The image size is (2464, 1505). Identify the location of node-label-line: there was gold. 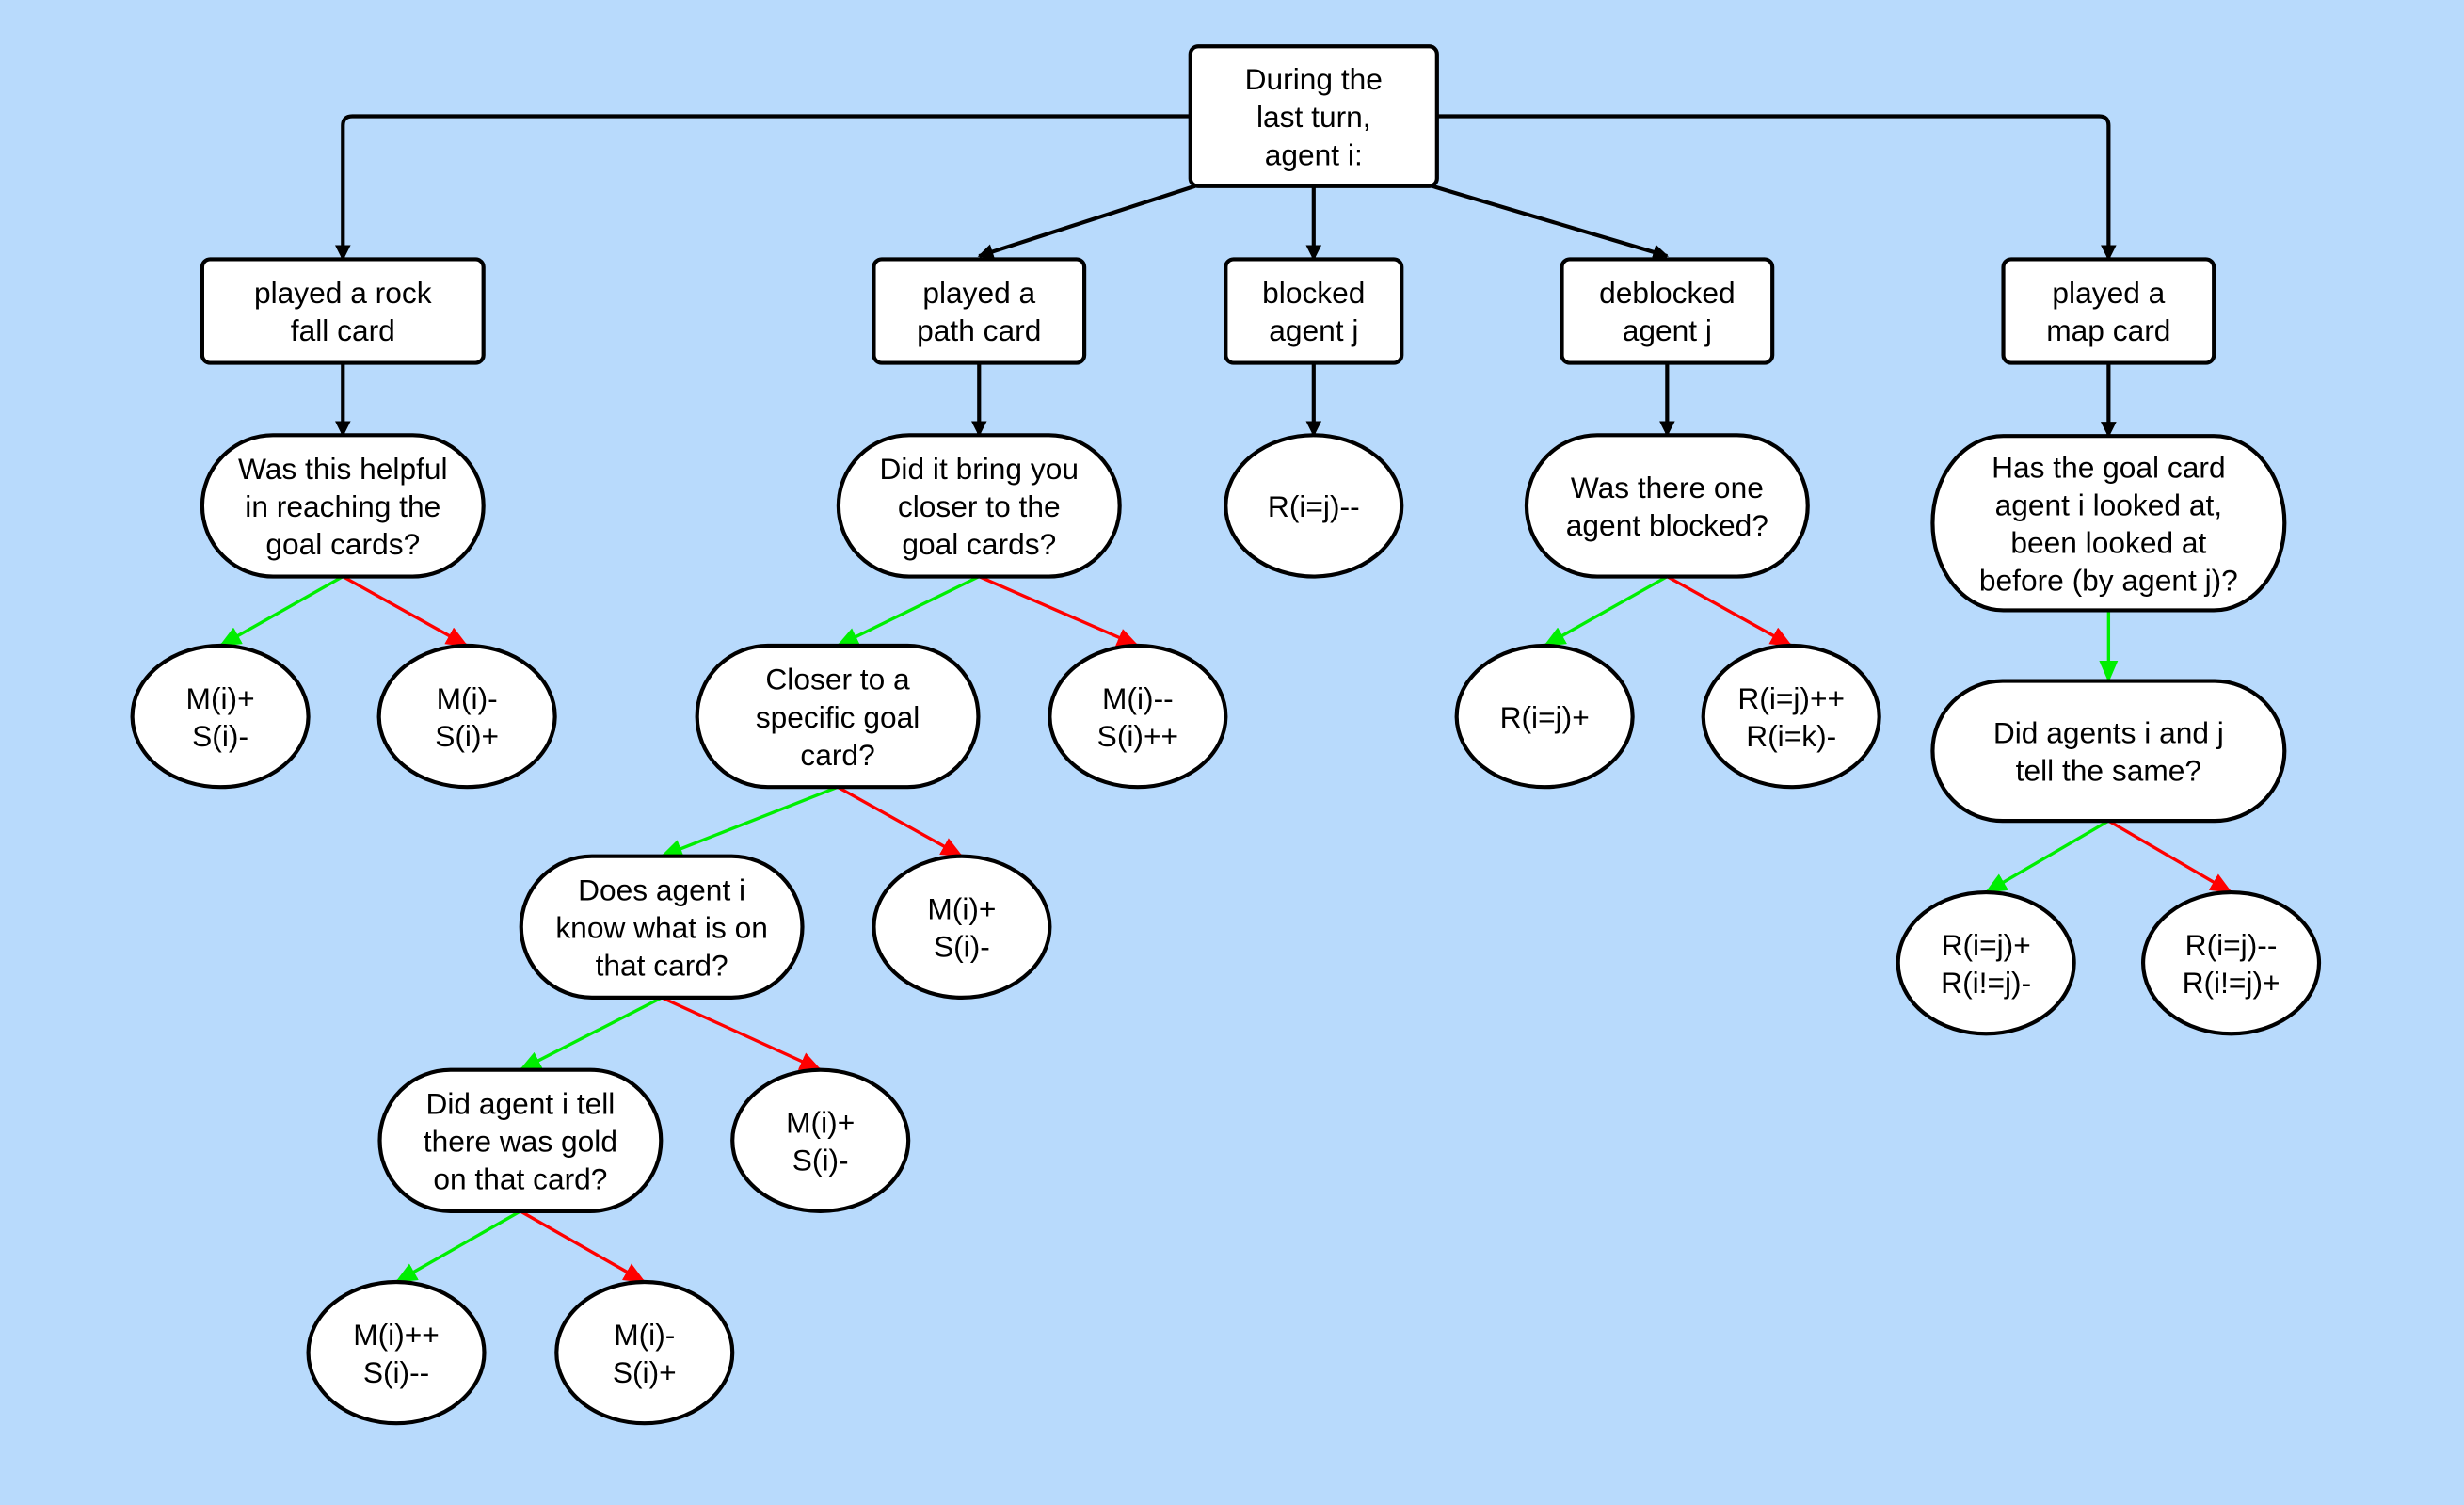
(520, 1141).